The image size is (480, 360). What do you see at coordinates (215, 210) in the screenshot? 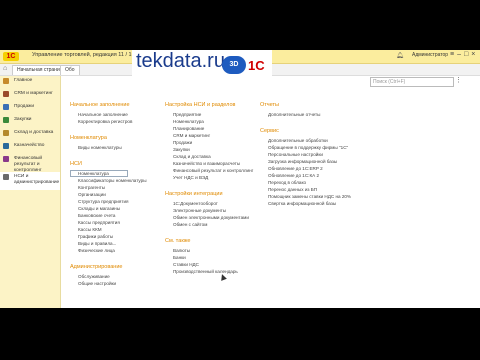
I see `nav-link: Электронные документы` at bounding box center [215, 210].